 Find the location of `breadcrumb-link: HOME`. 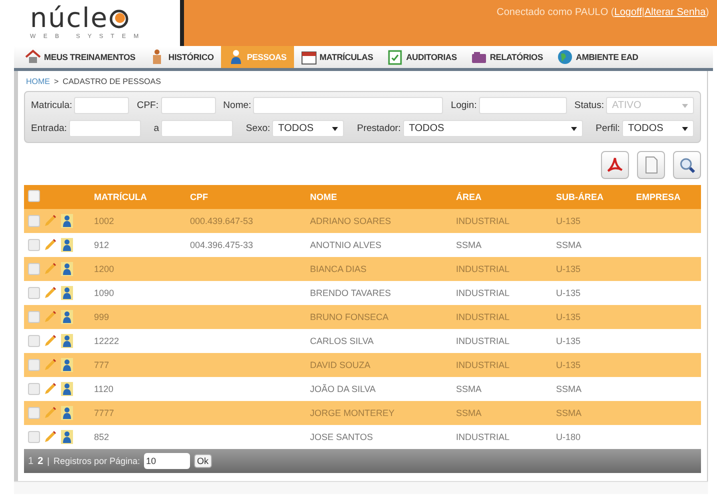

breadcrumb-link: HOME is located at coordinates (38, 81).